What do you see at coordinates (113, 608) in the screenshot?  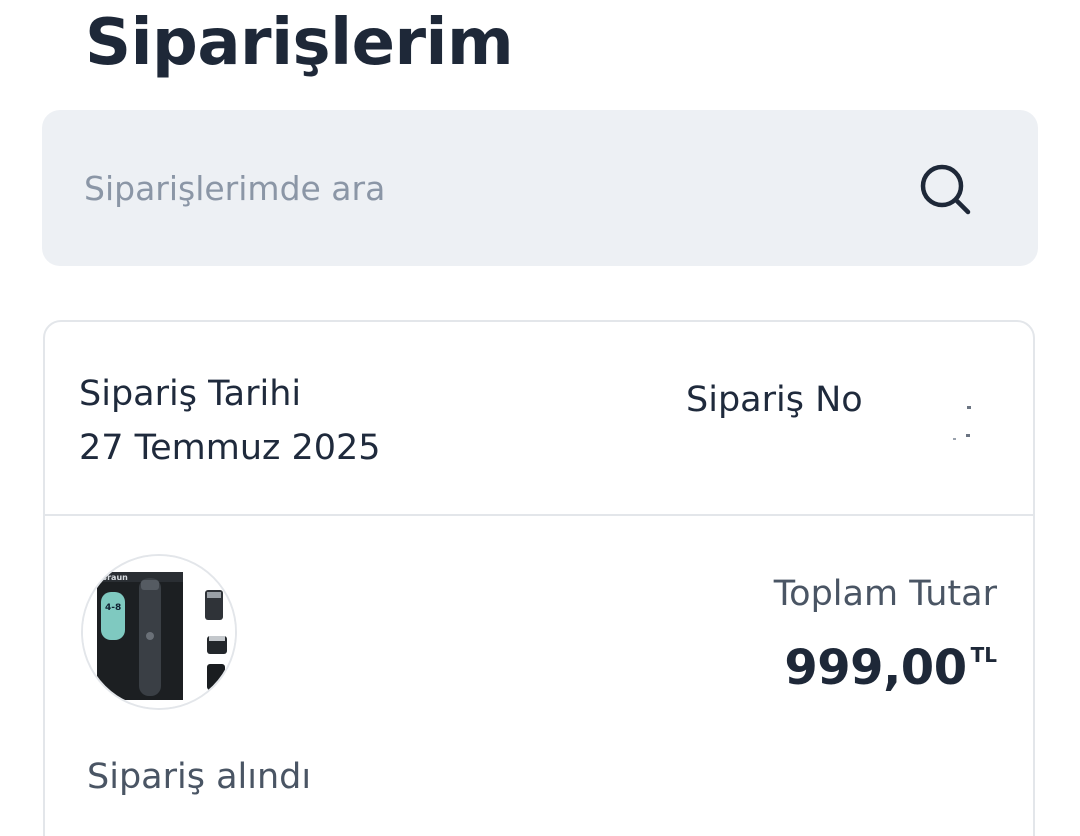 I see `svg-text: 4-8` at bounding box center [113, 608].